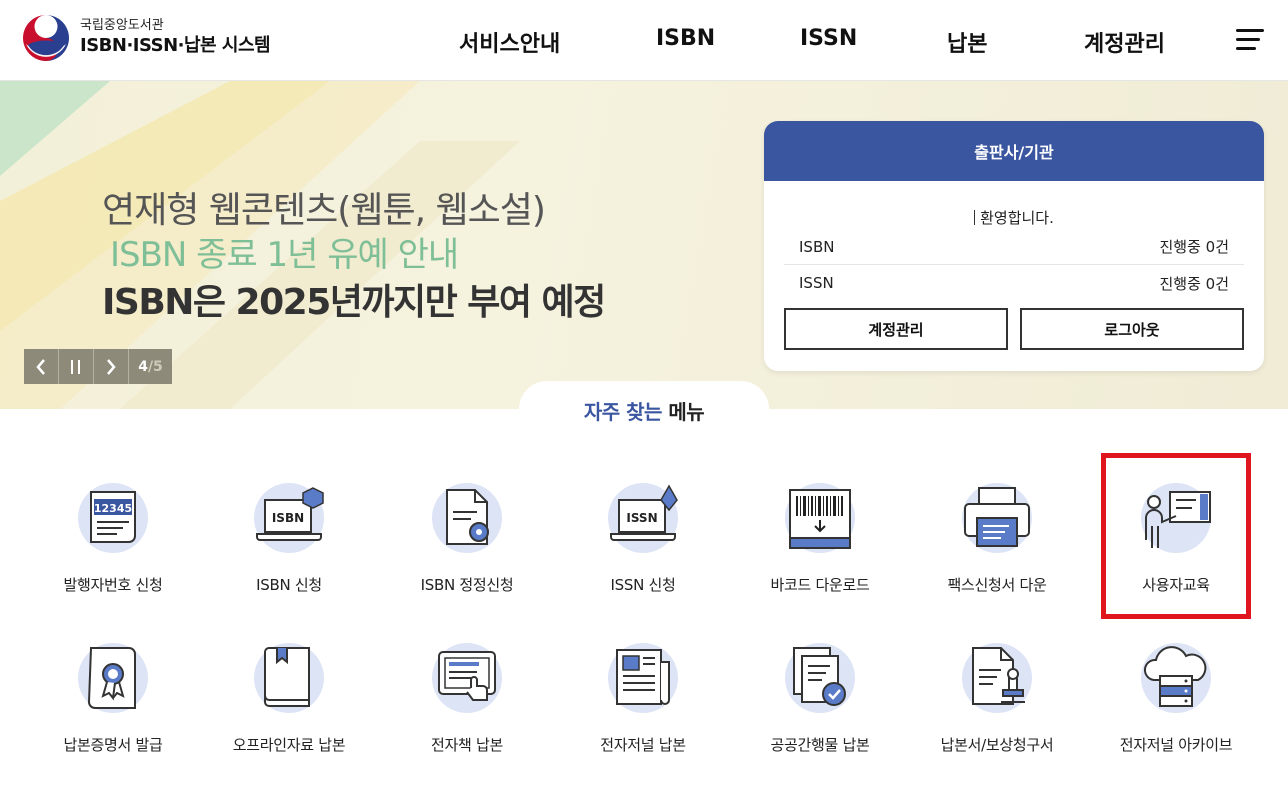  I want to click on menu-issn-apply: ISSN ISSN 신청, so click(643, 547).